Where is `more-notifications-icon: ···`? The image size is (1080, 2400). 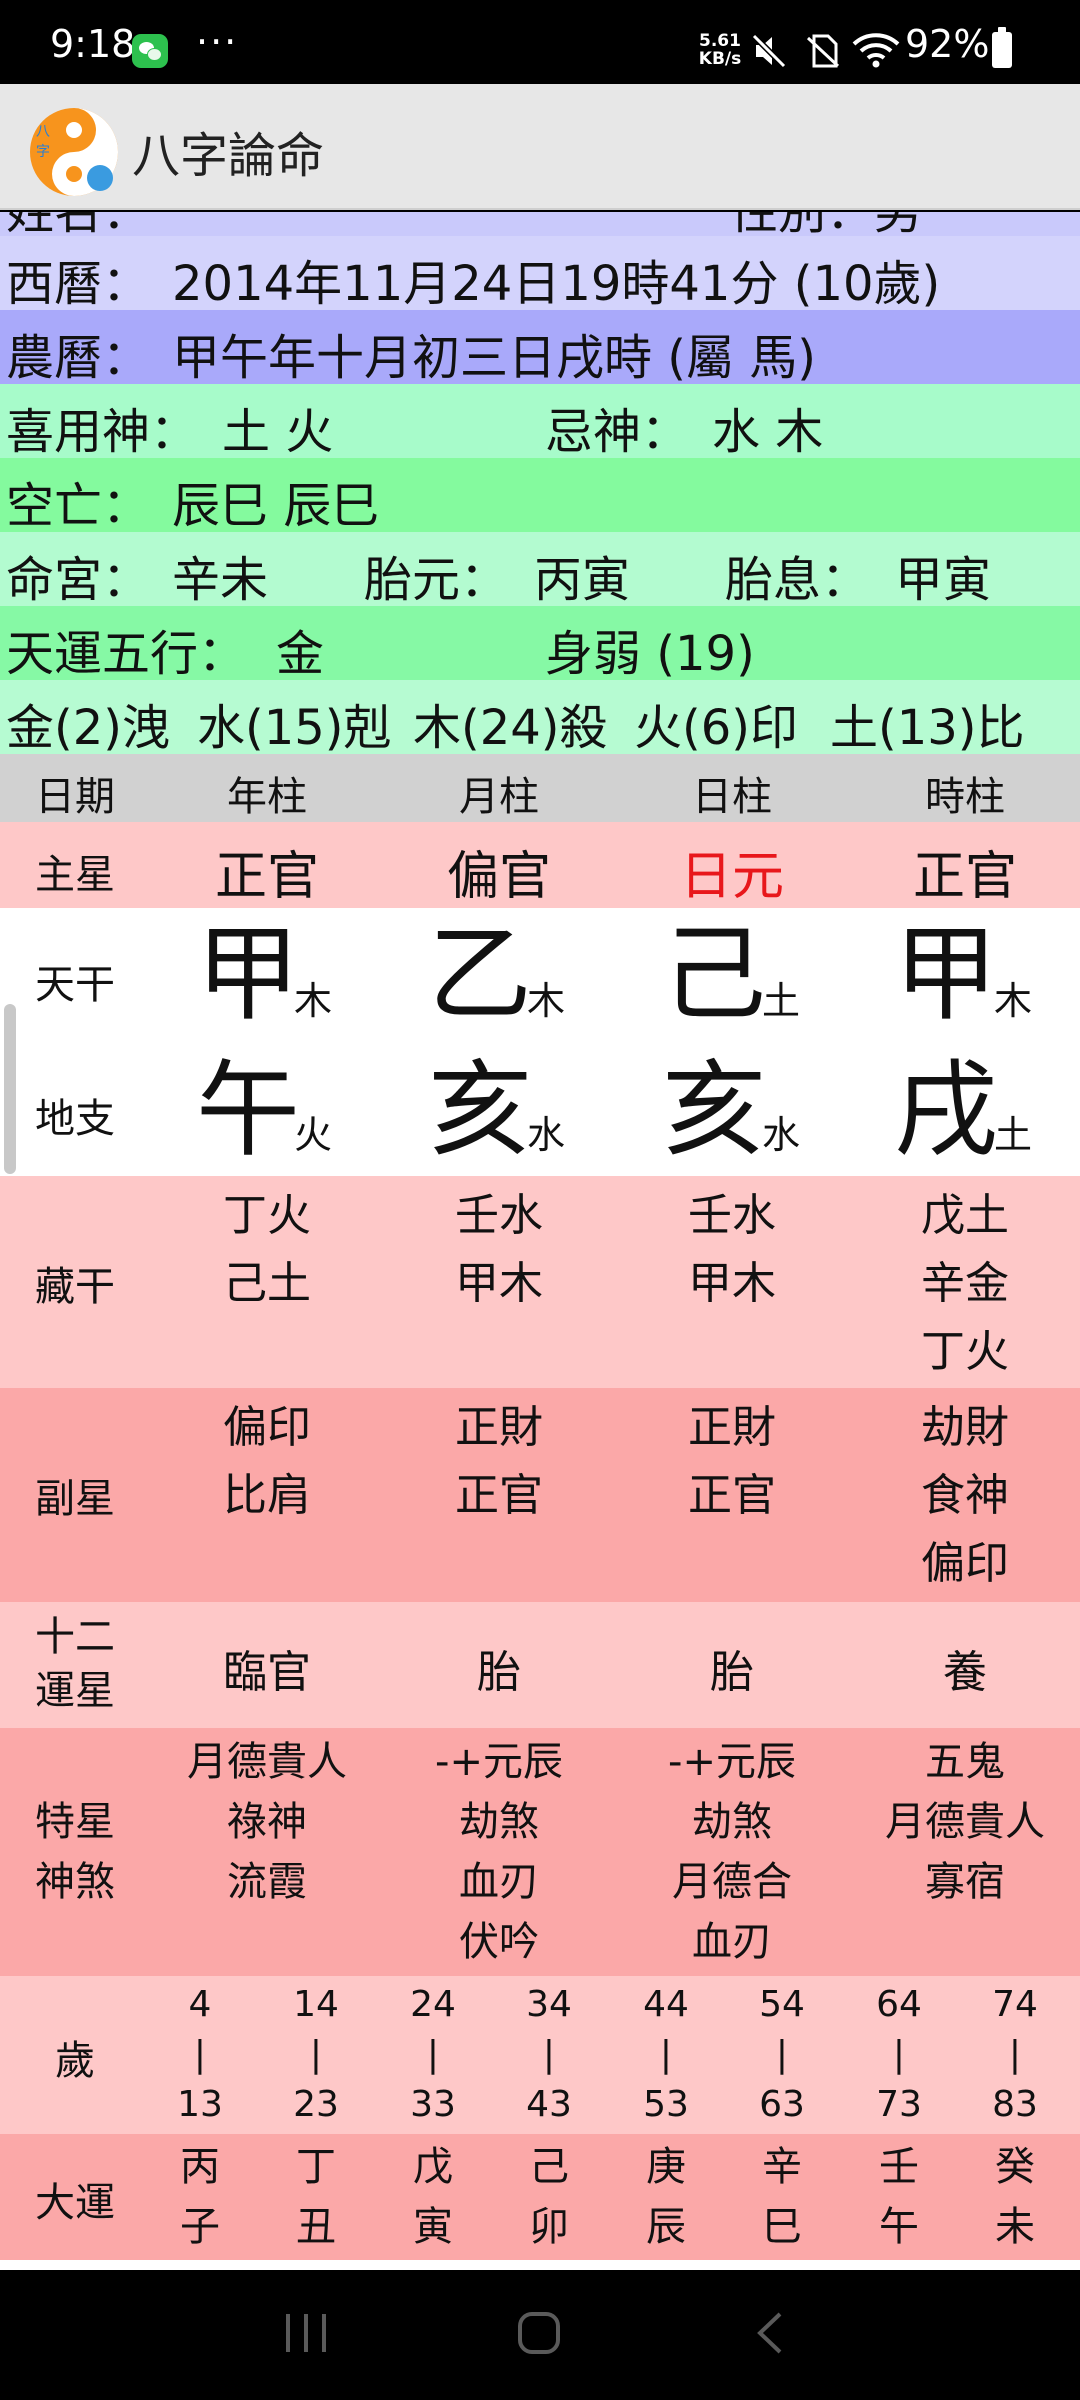 more-notifications-icon: ··· is located at coordinates (217, 42).